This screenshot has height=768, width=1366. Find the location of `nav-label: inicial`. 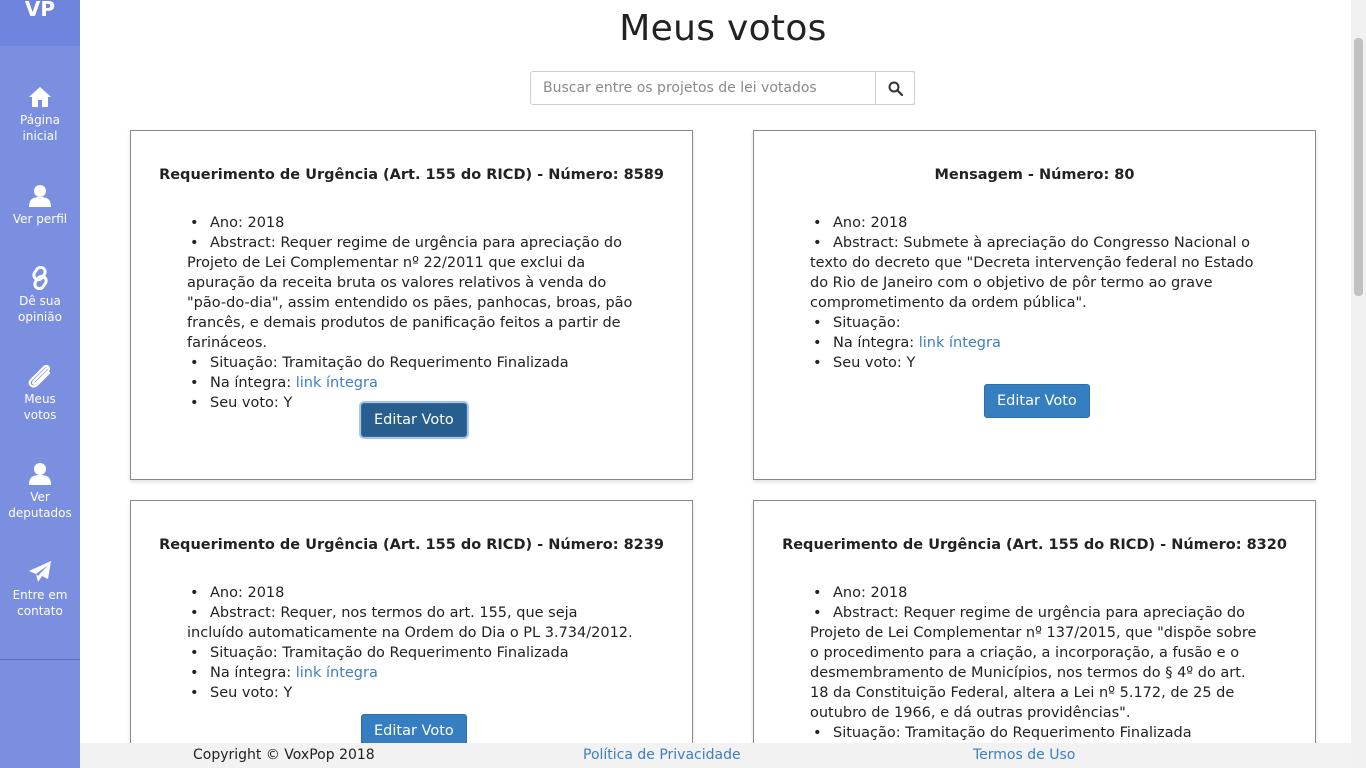

nav-label: inicial is located at coordinates (40, 136).